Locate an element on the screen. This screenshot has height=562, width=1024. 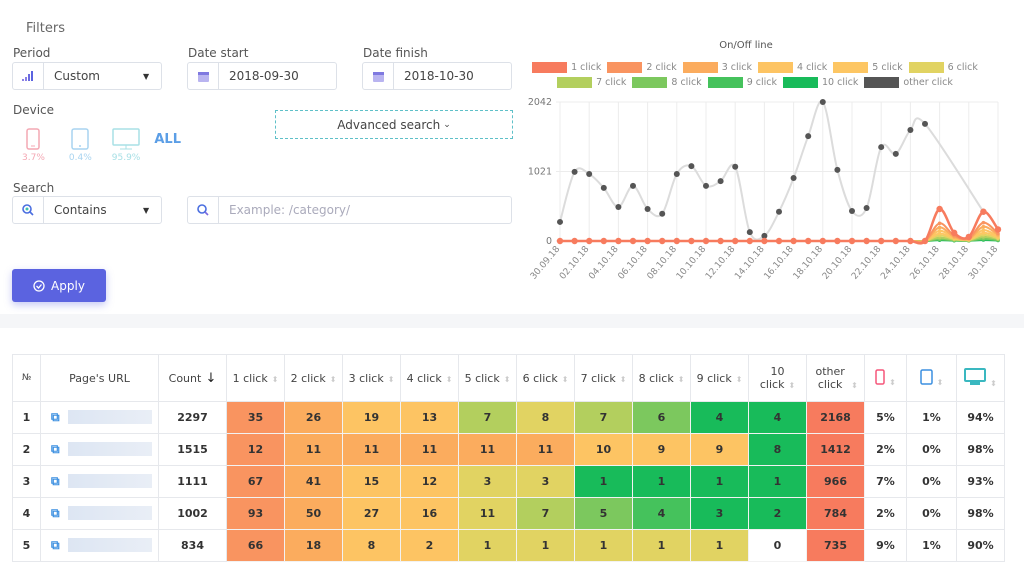
click-cell: 11 is located at coordinates (545, 449).